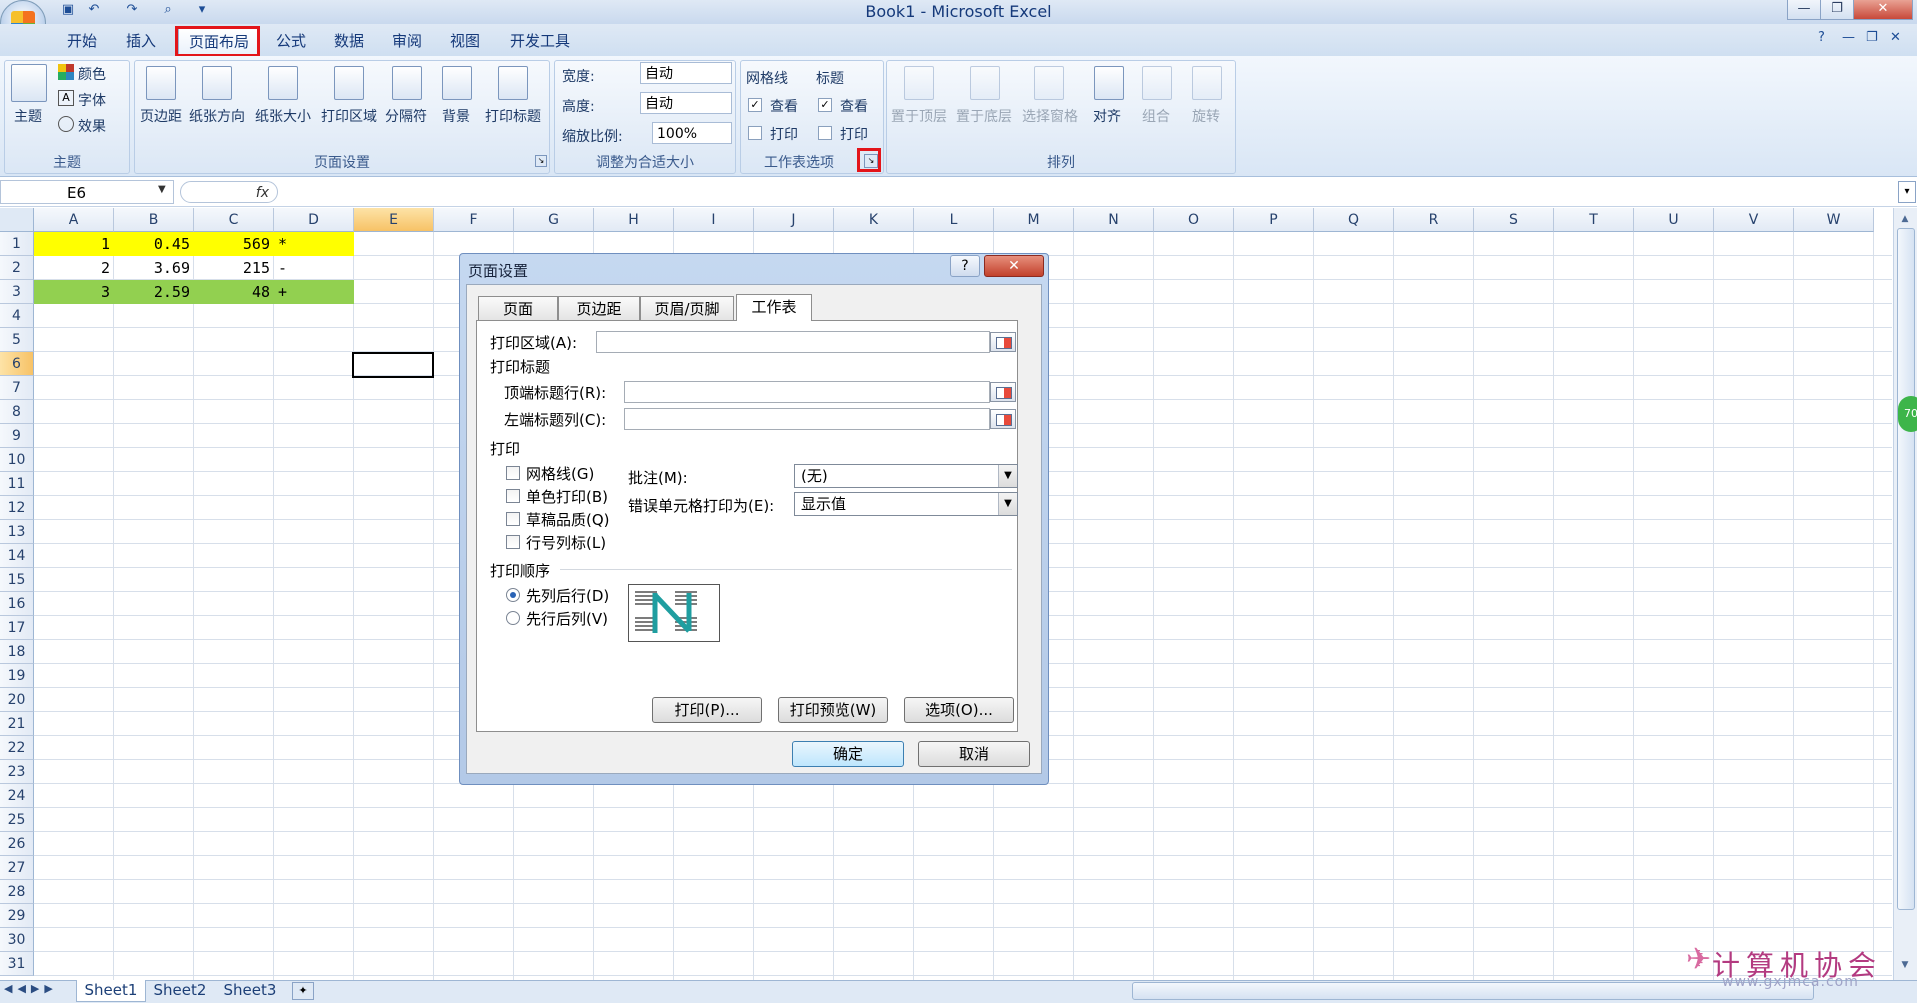 Image resolution: width=1917 pixels, height=1003 pixels. What do you see at coordinates (513, 542) in the screenshot?
I see `row-col-headings-checkbox` at bounding box center [513, 542].